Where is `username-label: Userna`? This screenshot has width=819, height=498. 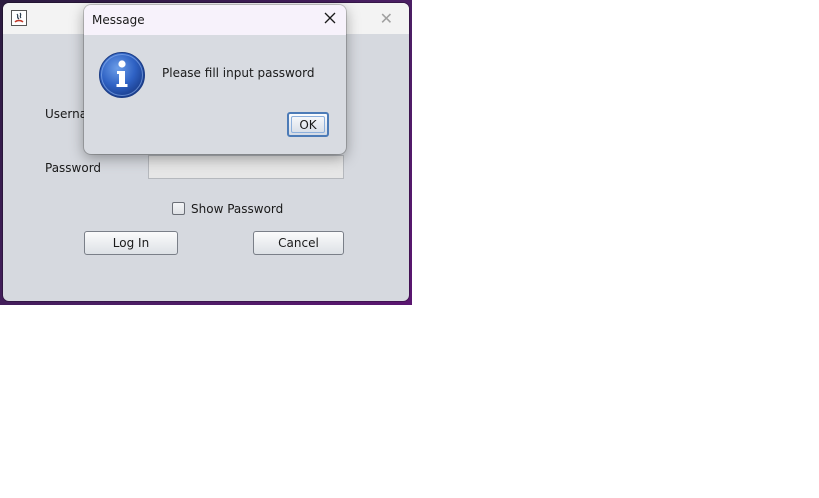
username-label: Userna is located at coordinates (66, 114).